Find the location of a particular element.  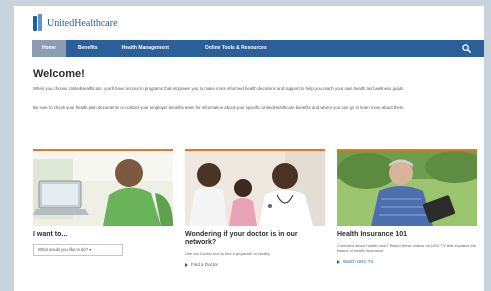

find-doctor-link: Find a Doctor is located at coordinates (255, 264).